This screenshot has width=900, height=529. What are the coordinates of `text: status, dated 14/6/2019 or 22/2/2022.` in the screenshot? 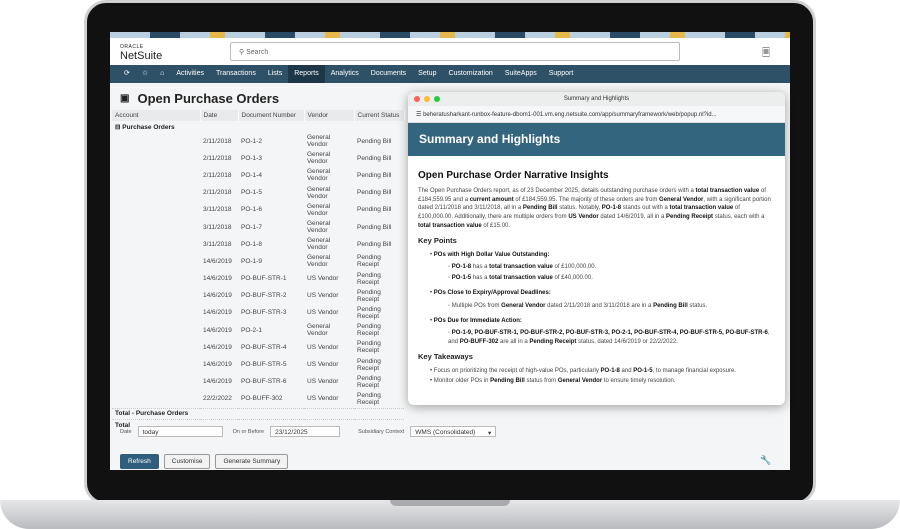 It's located at (627, 342).